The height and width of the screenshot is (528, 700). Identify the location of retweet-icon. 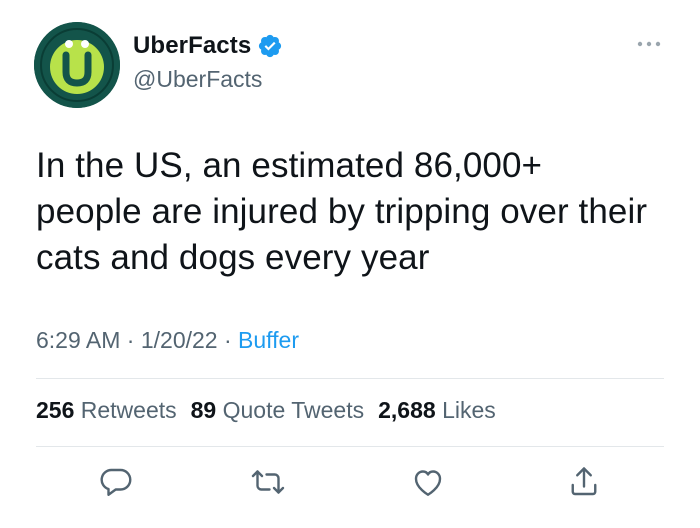
(268, 482).